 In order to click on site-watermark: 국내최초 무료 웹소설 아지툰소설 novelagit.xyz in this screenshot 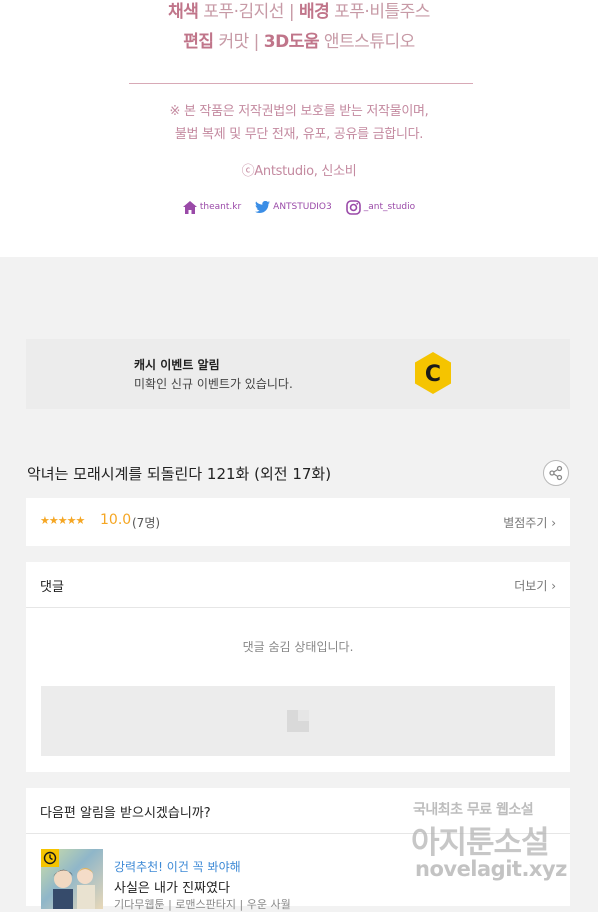, I will do `click(501, 844)`.